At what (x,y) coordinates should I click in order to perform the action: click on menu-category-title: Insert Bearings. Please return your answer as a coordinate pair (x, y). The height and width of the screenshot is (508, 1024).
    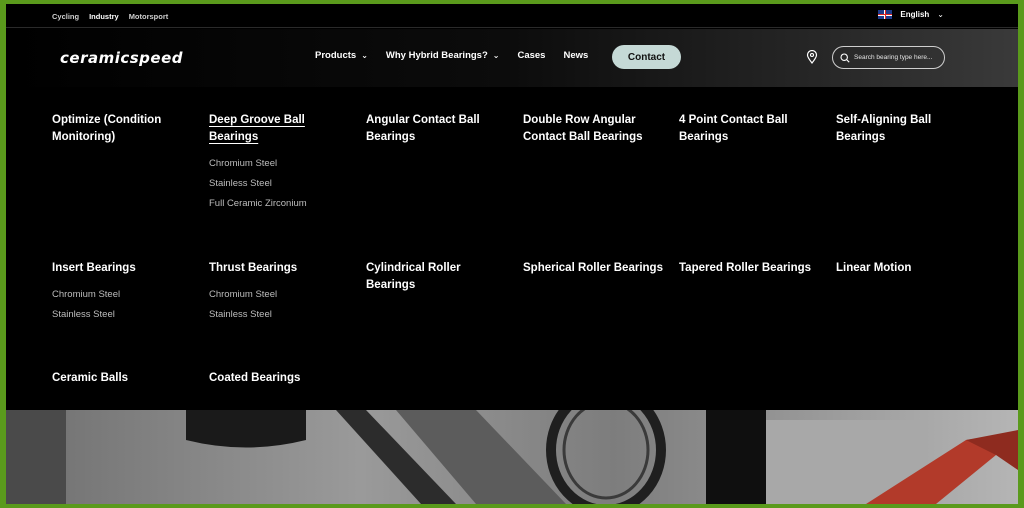
    Looking at the image, I should click on (122, 268).